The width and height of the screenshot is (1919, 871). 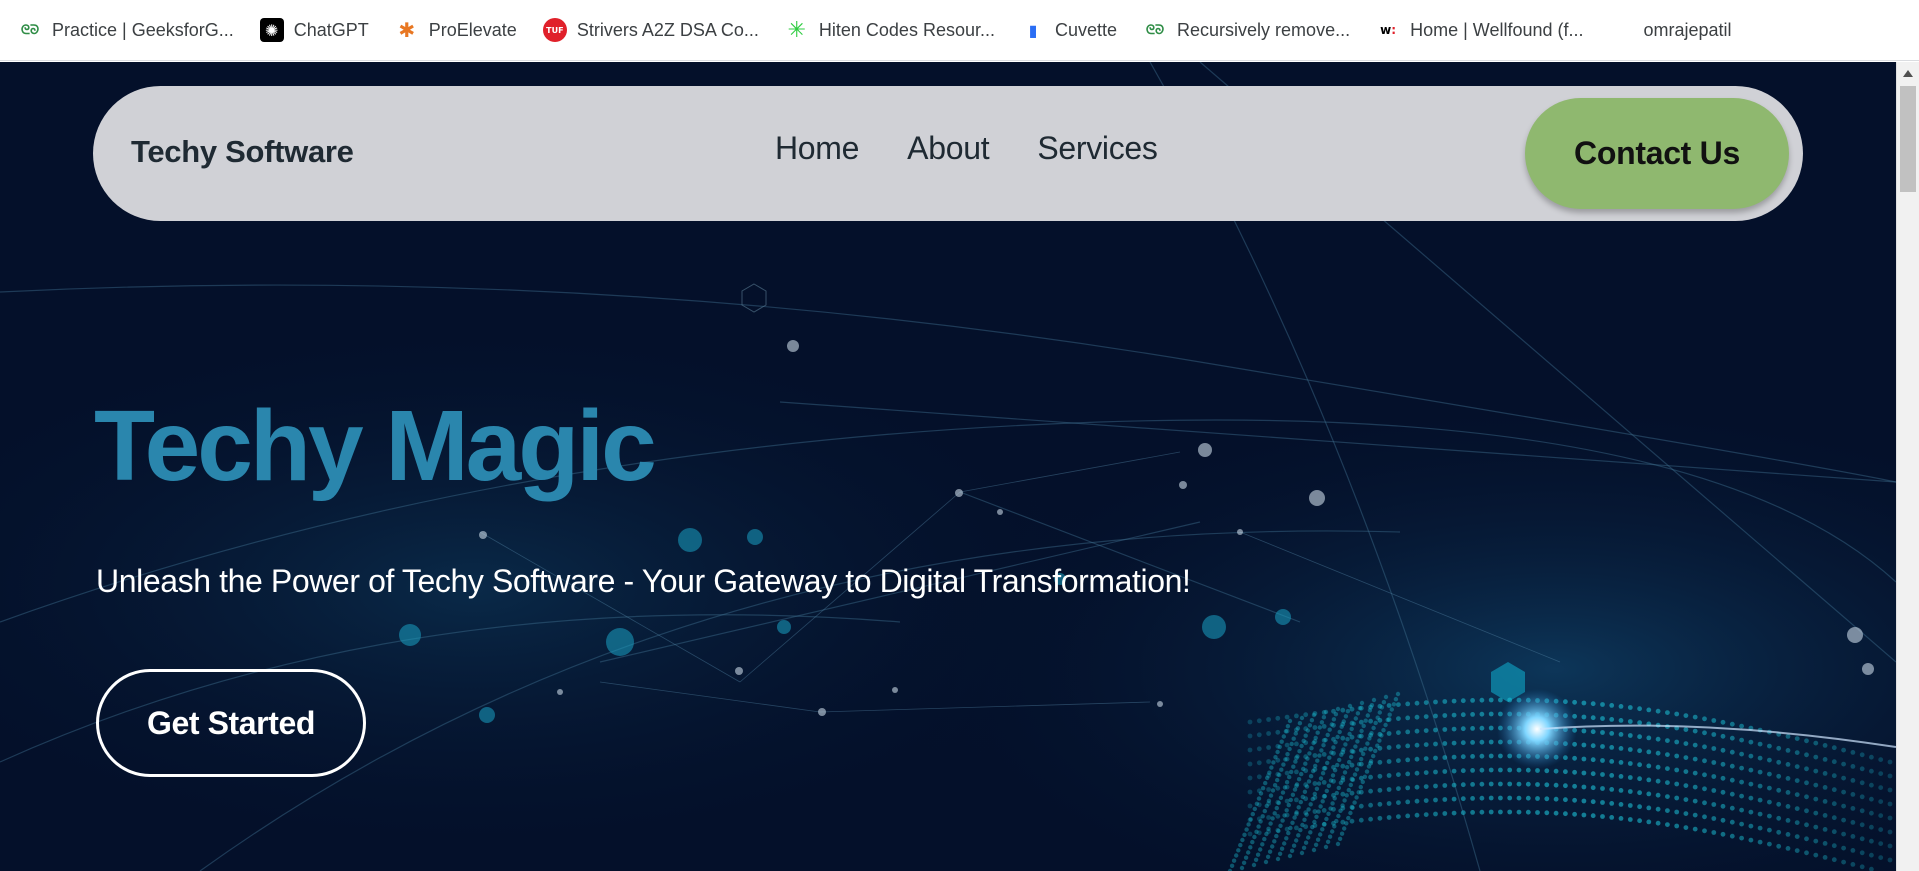 I want to click on asterisk-icon: ✳, so click(x=797, y=30).